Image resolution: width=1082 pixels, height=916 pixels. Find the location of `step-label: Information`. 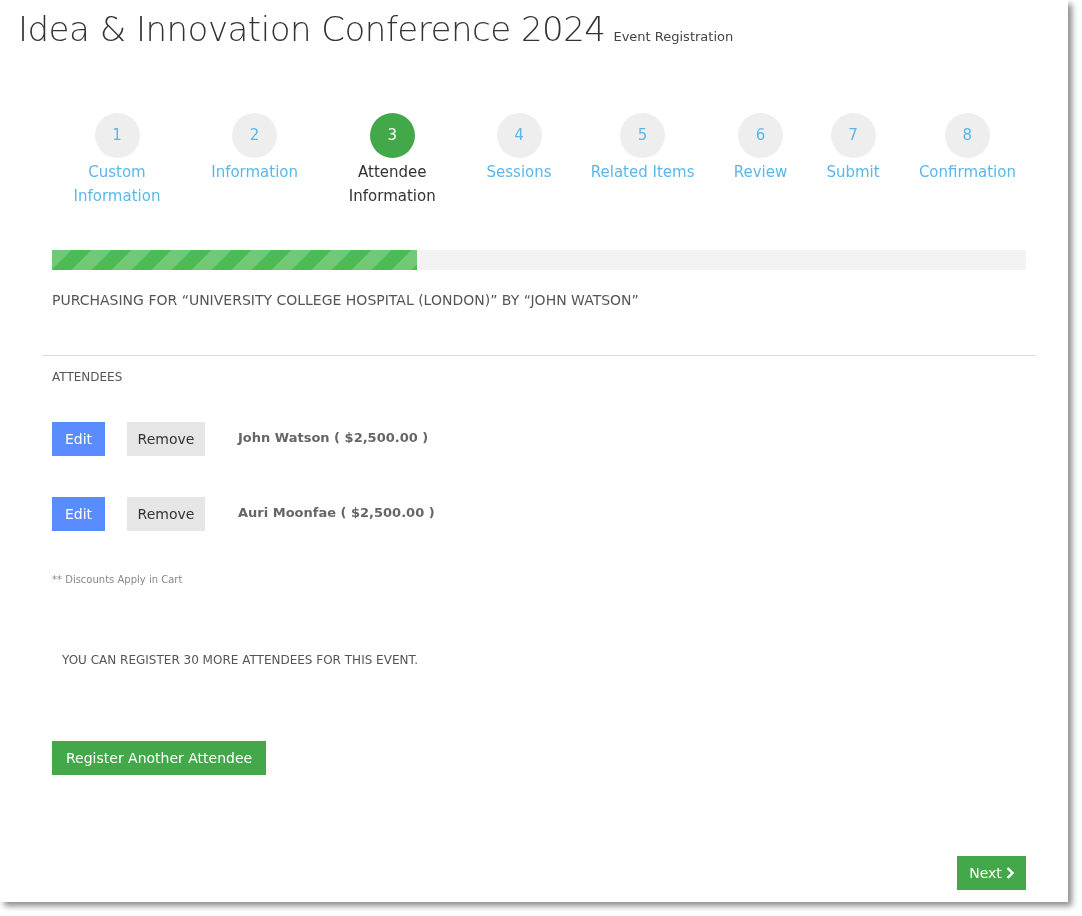

step-label: Information is located at coordinates (255, 172).